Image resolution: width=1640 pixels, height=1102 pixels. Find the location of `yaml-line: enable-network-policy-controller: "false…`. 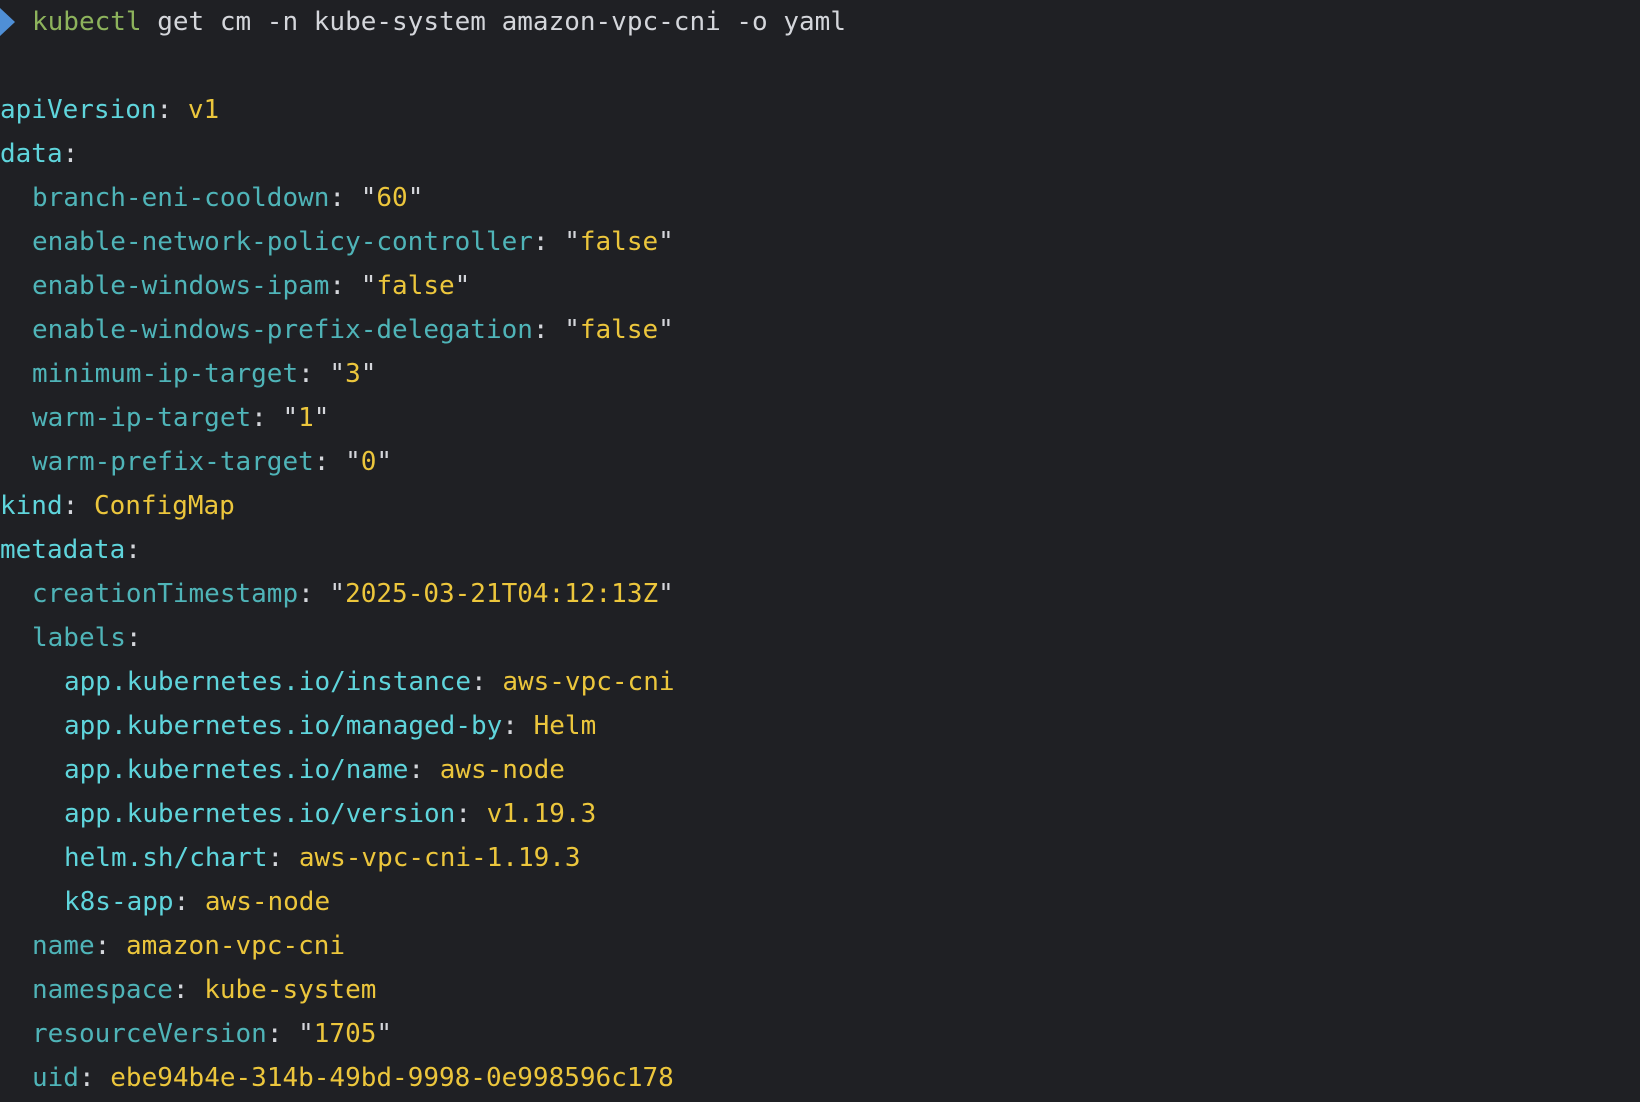

yaml-line: enable-network-policy-controller: "false… is located at coordinates (337, 242).